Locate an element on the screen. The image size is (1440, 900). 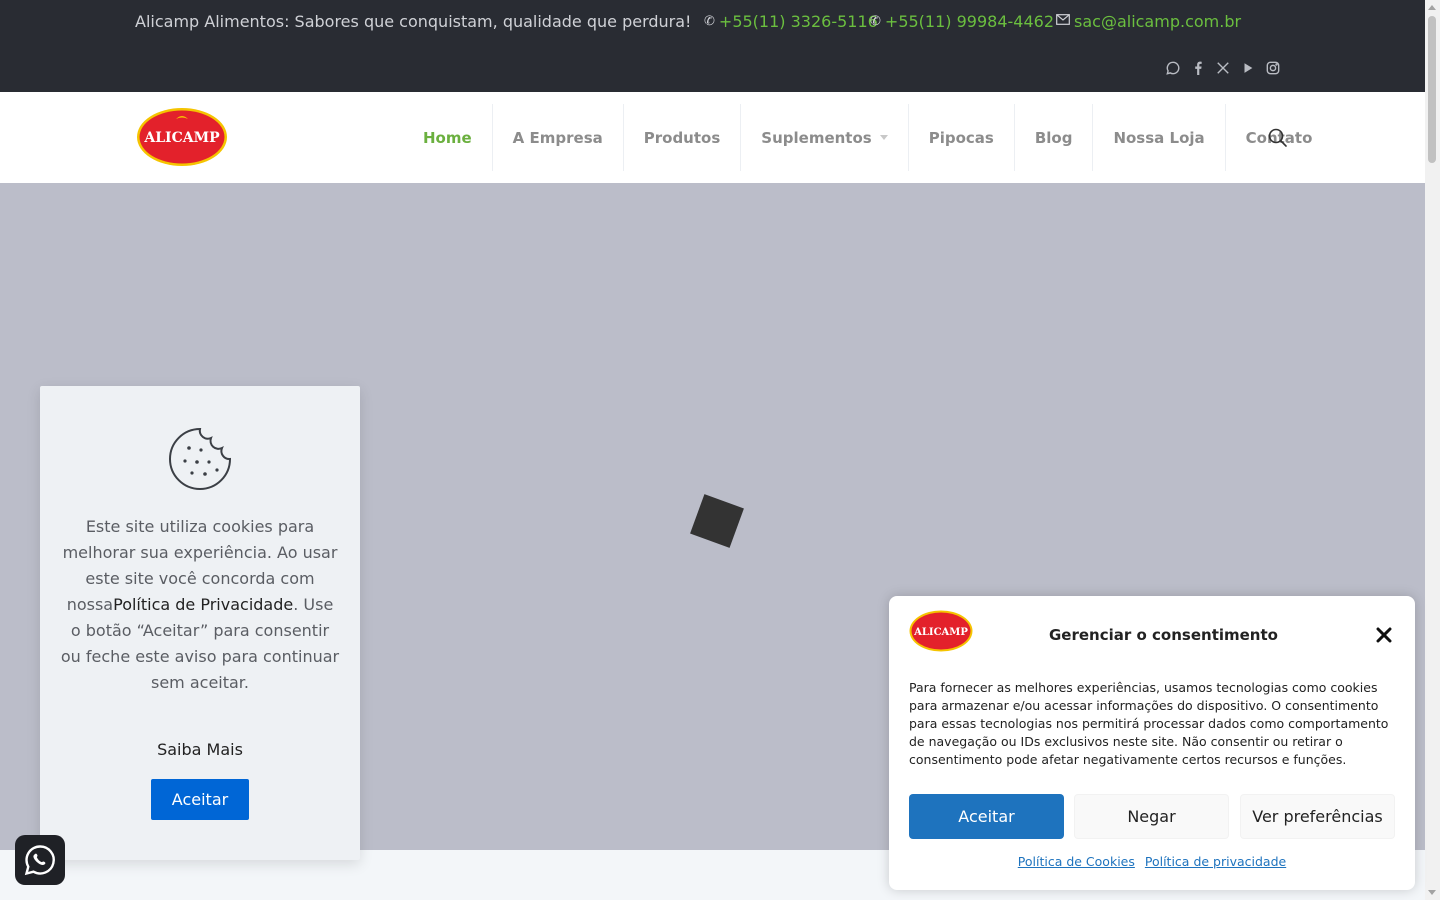
nav-label: Pipocas is located at coordinates (961, 137).